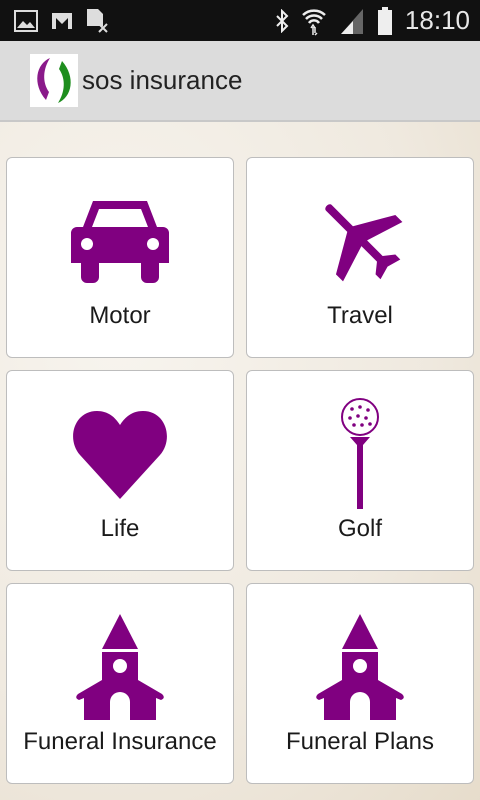  What do you see at coordinates (62, 20) in the screenshot?
I see `mail-icon` at bounding box center [62, 20].